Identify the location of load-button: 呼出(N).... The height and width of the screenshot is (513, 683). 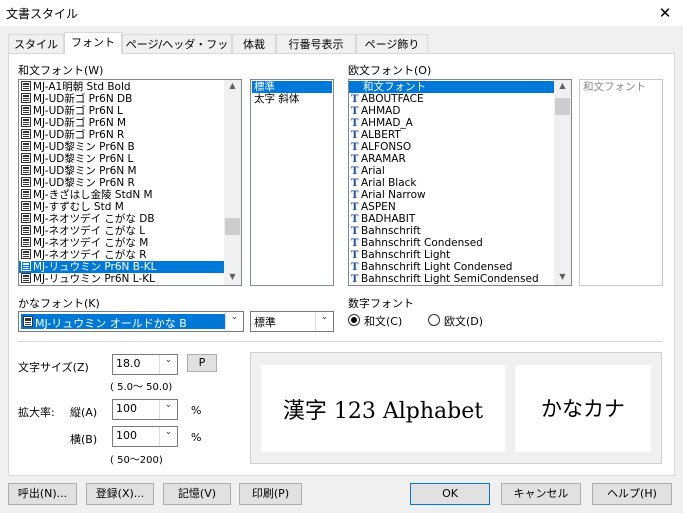
(42, 494).